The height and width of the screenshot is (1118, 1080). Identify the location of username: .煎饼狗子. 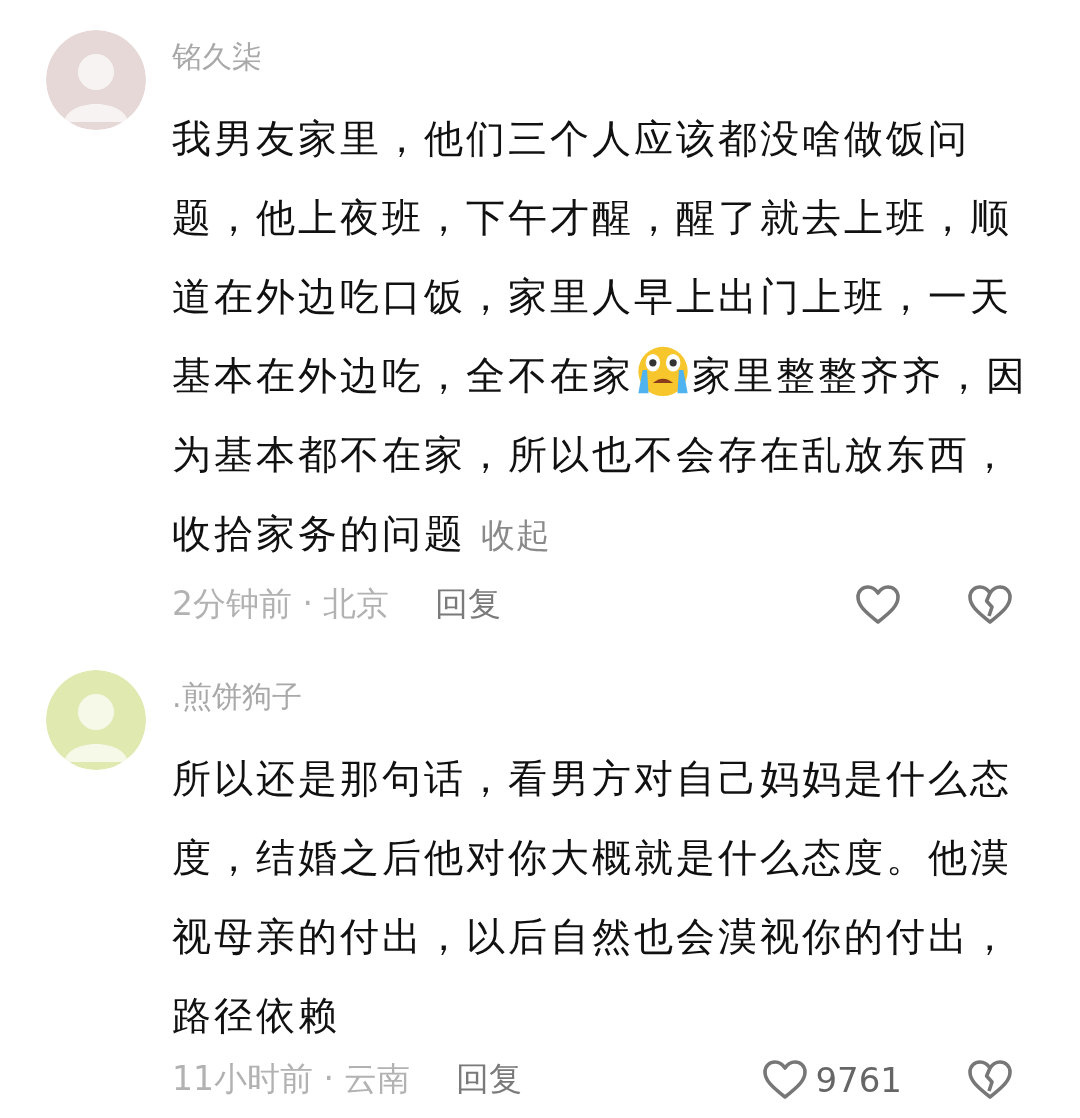
(607, 697).